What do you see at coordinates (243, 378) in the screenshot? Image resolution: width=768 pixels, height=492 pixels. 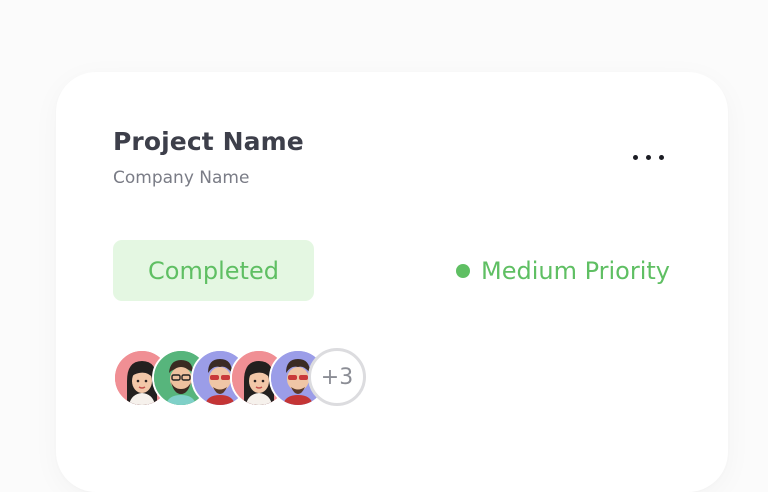 I see `team-avatars: +3` at bounding box center [243, 378].